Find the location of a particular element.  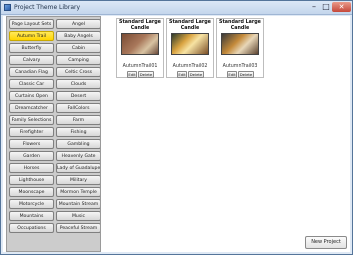

theme-button-cabin: Cabin is located at coordinates (78, 48).